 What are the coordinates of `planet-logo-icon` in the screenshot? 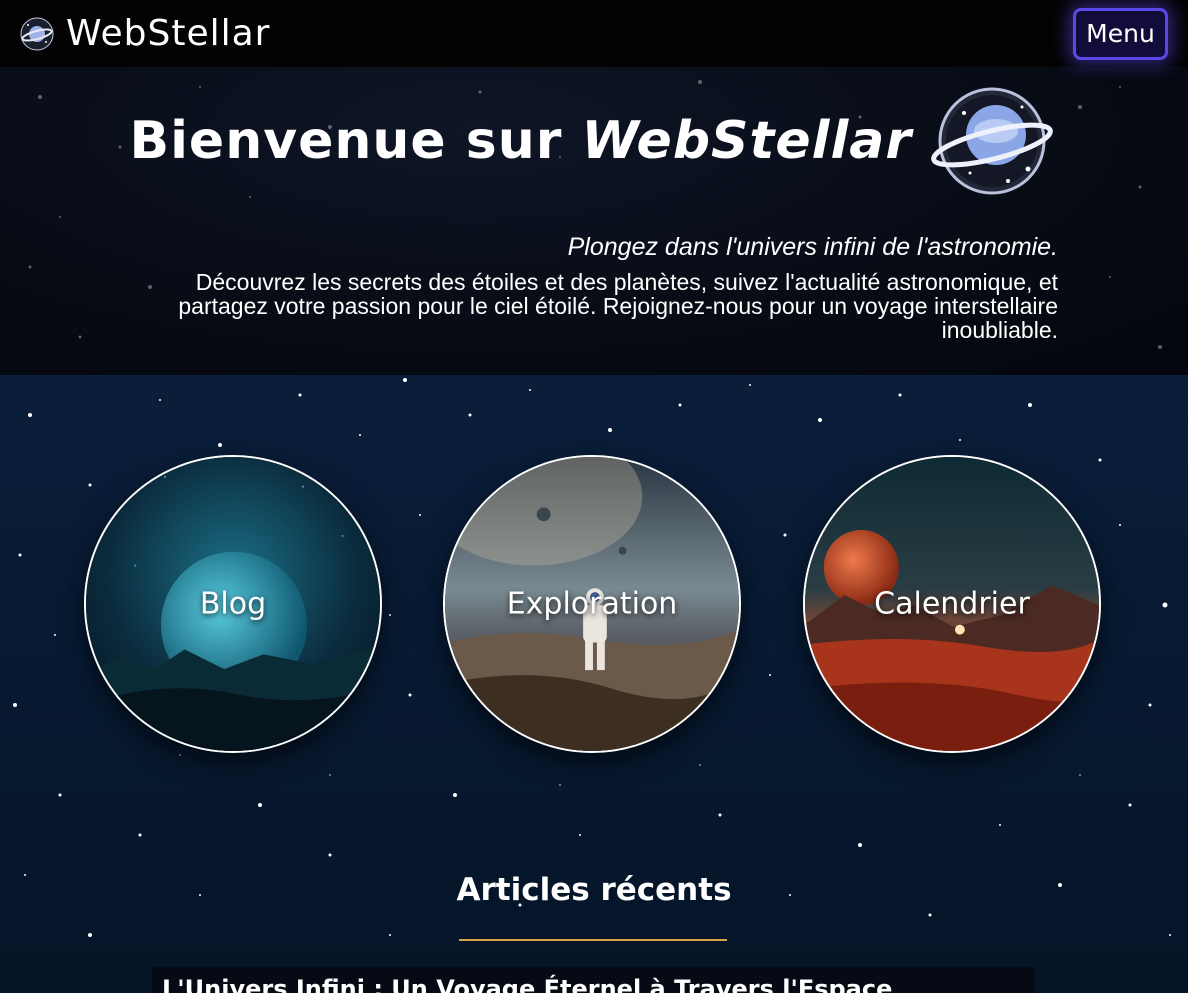 It's located at (37, 33).